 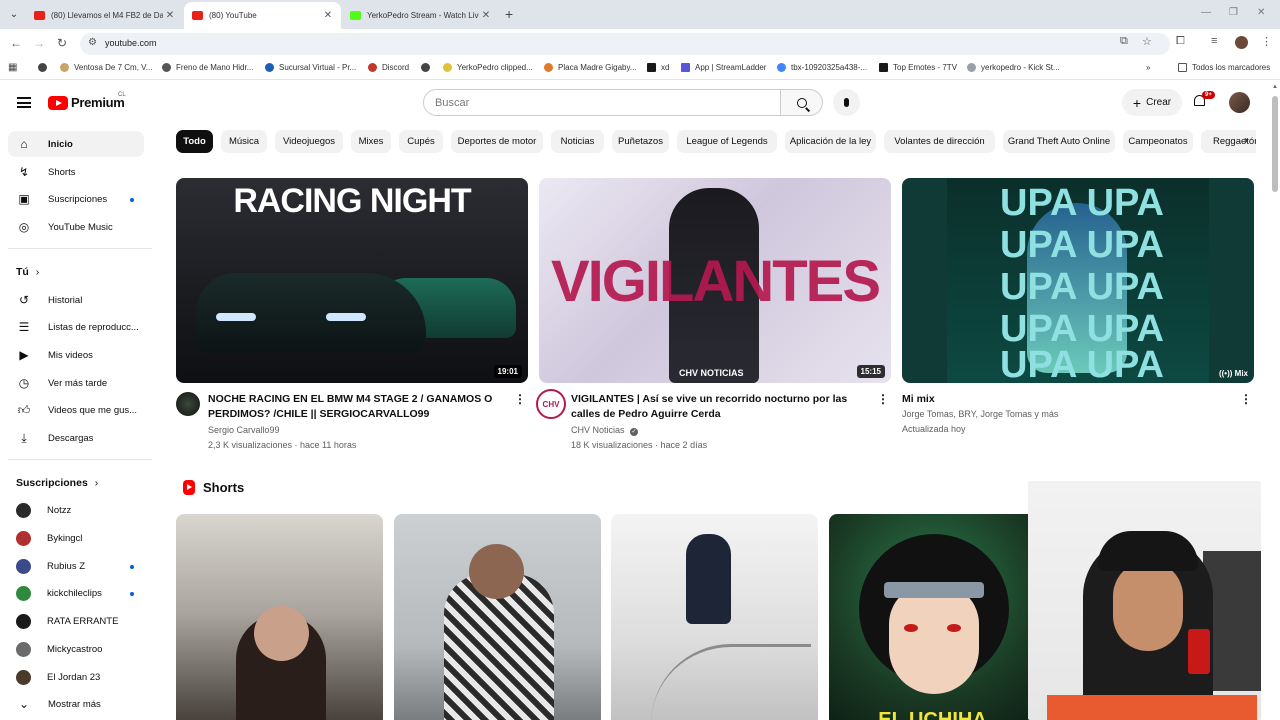 What do you see at coordinates (76, 566) in the screenshot?
I see `sidebar-channel: Rubius Z` at bounding box center [76, 566].